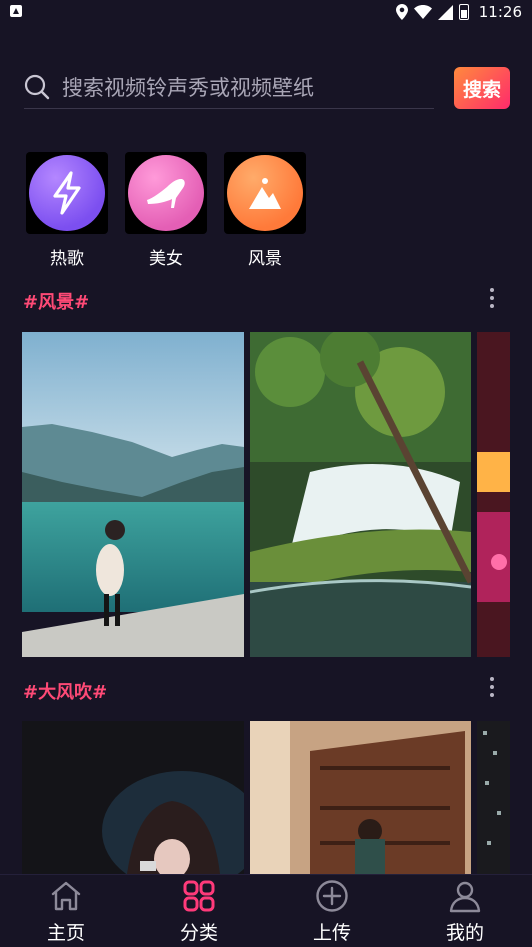 This screenshot has width=532, height=947. What do you see at coordinates (422, 12) in the screenshot?
I see `wifi-icon` at bounding box center [422, 12].